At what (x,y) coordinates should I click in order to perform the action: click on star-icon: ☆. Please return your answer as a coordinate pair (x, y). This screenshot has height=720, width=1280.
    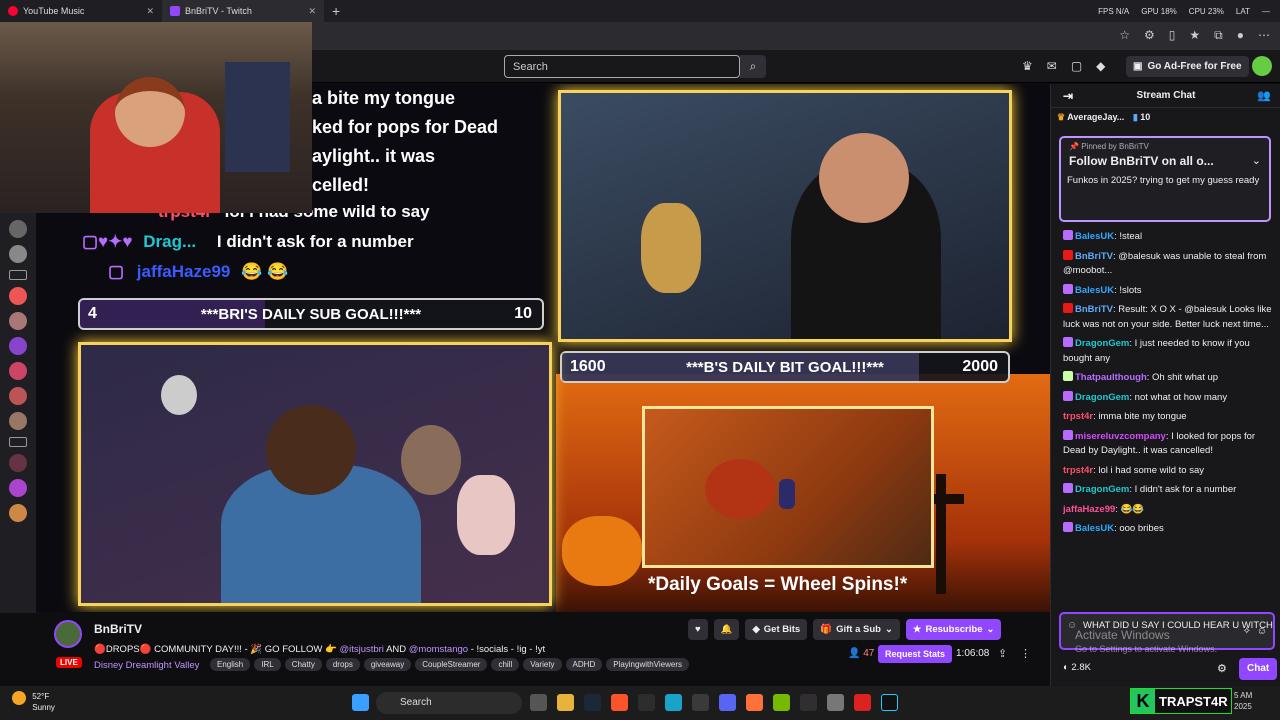
    Looking at the image, I should click on (1124, 35).